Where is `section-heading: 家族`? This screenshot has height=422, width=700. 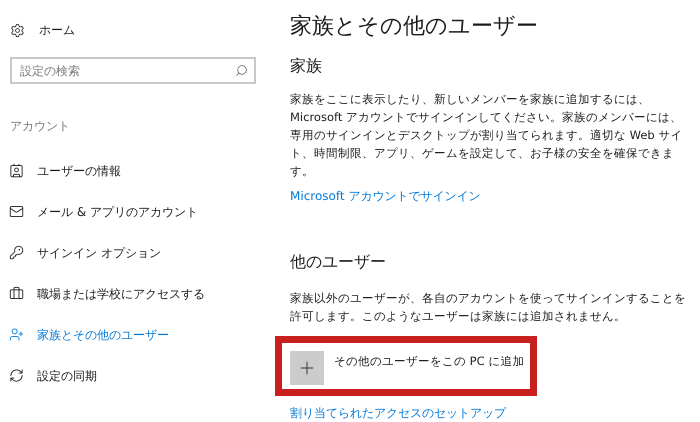
section-heading: 家族 is located at coordinates (306, 66).